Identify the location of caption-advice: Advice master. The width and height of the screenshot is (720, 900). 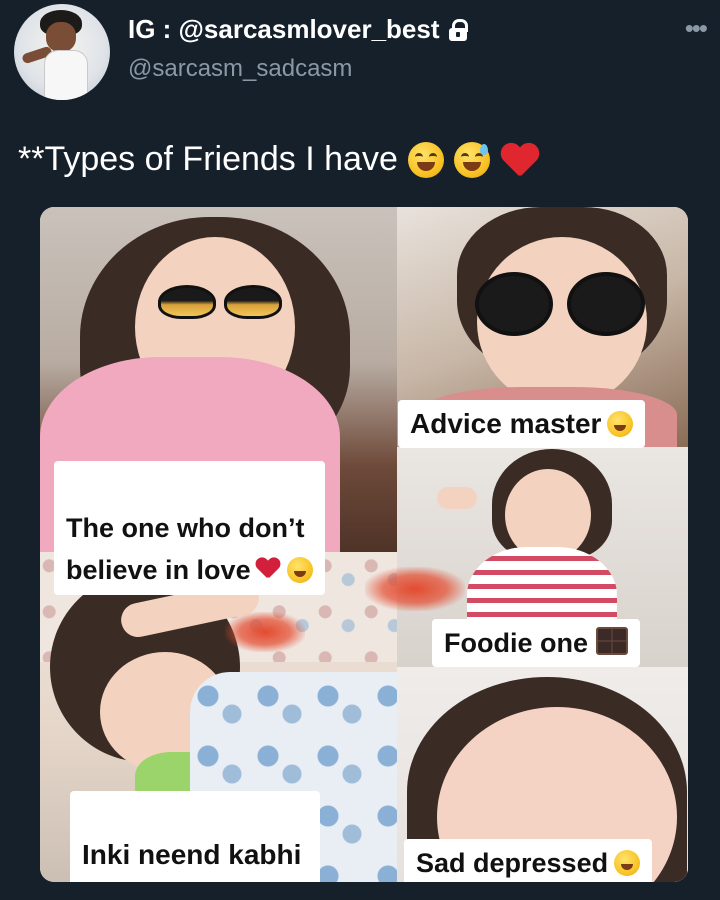
(522, 424).